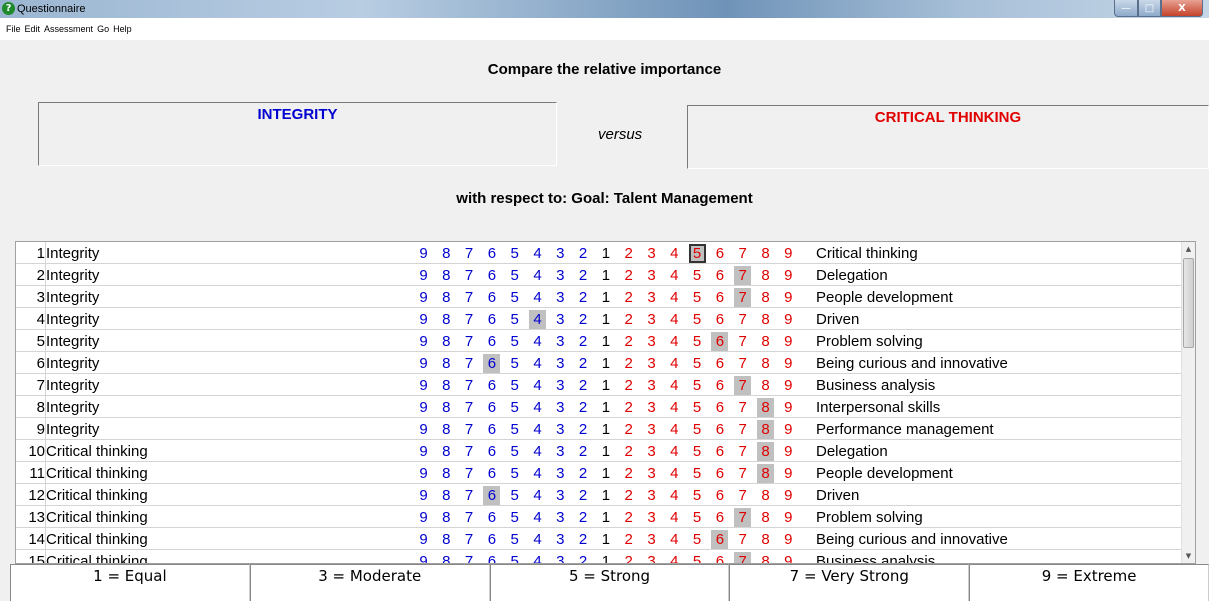 The width and height of the screenshot is (1209, 601). I want to click on close-button: X, so click(1182, 8).